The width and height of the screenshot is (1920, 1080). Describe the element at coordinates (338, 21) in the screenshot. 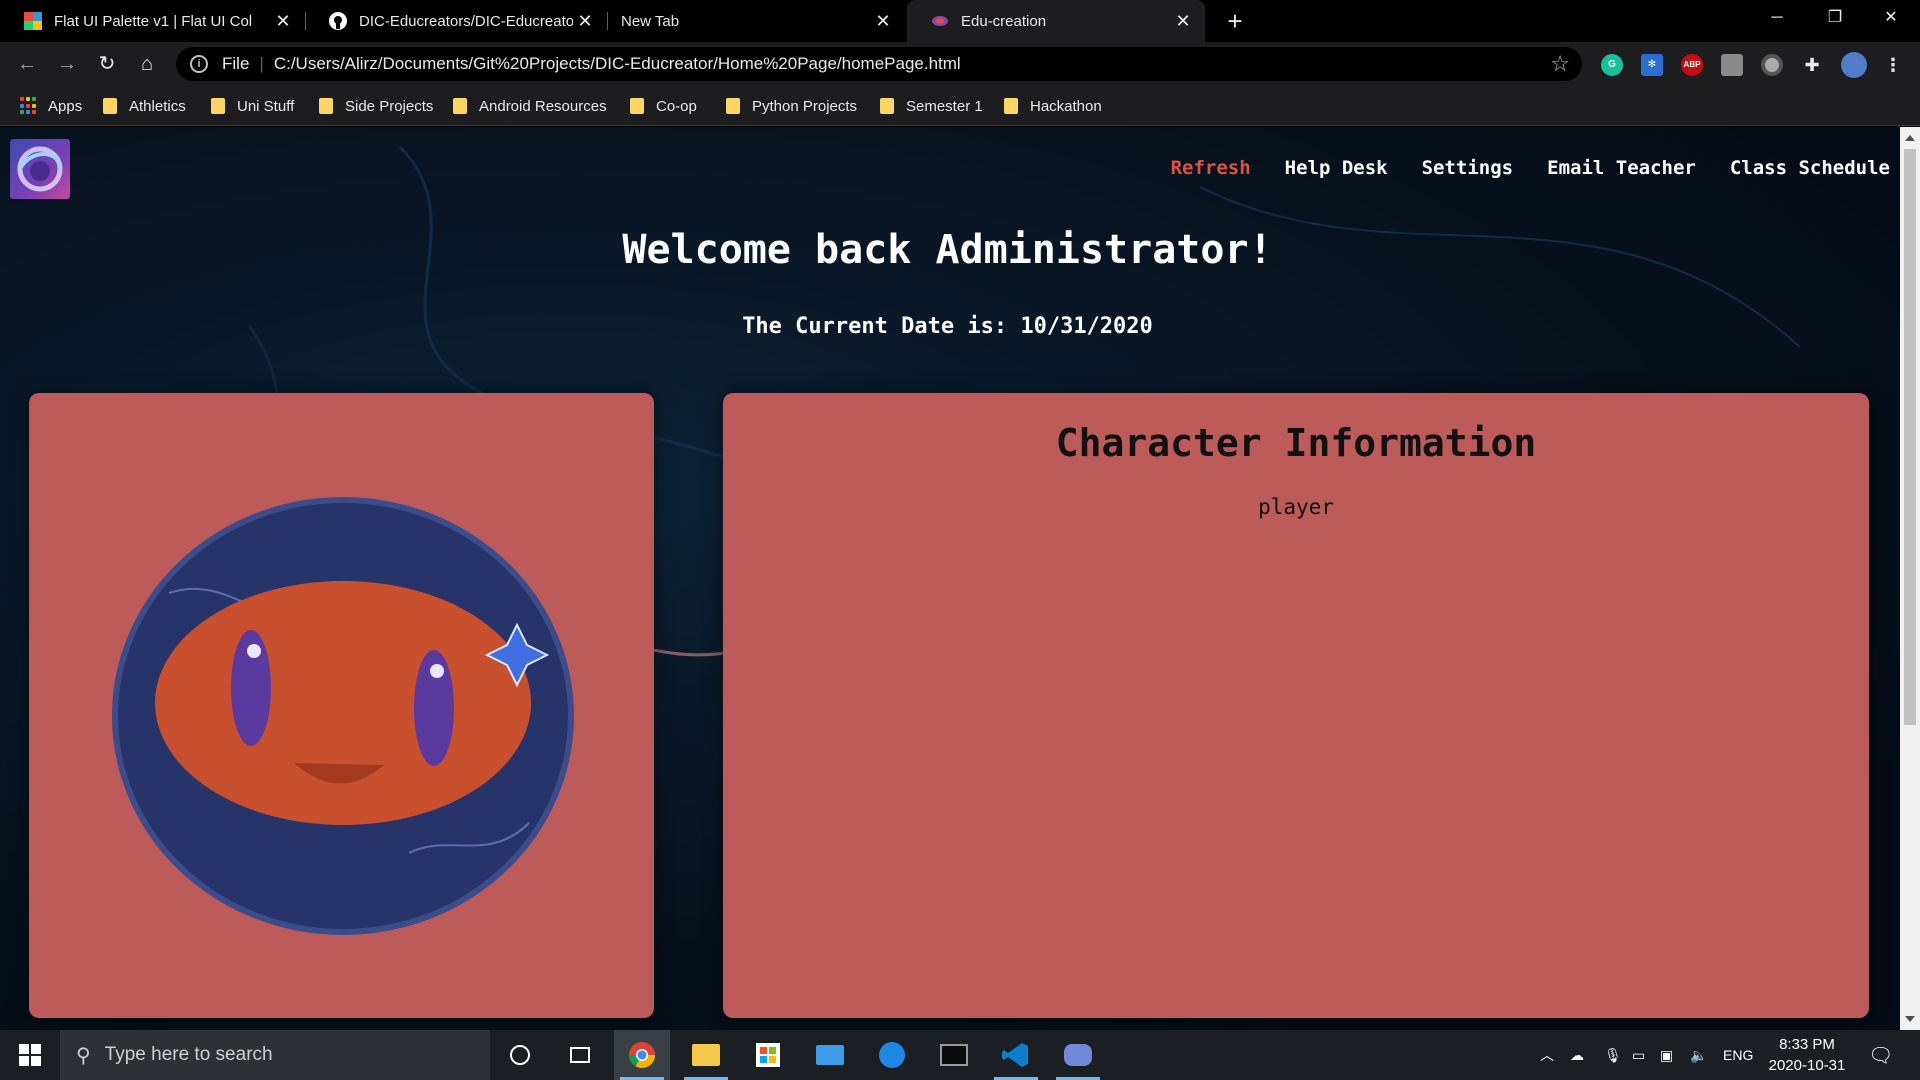

I see `github-icon` at that location.